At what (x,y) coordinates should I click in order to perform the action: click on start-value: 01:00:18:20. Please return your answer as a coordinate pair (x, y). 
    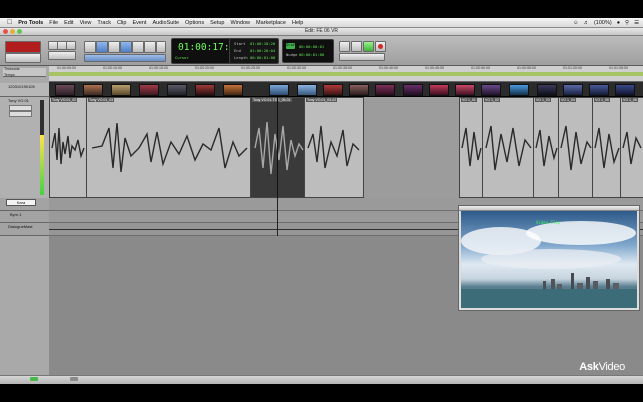
    Looking at the image, I should click on (262, 43).